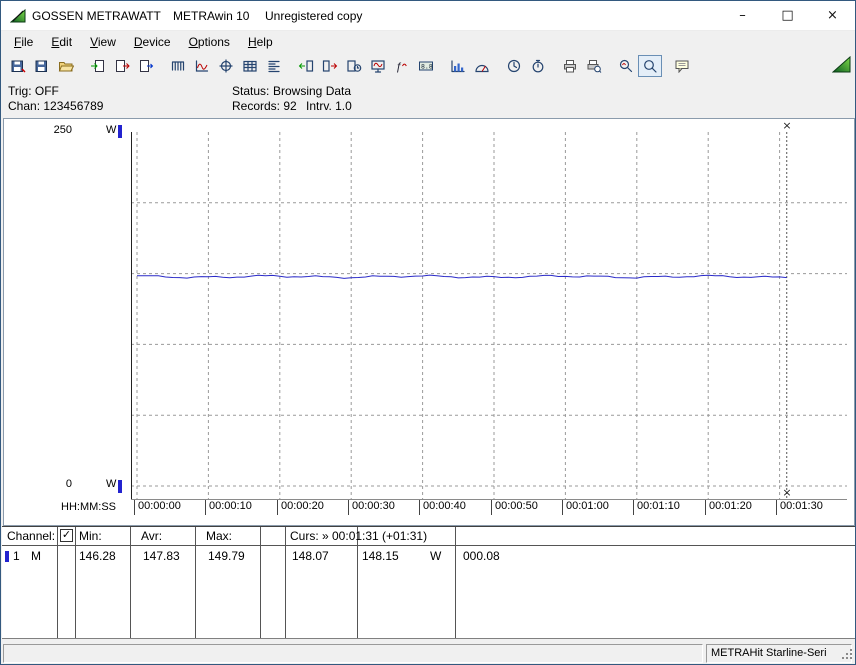  I want to click on x-tick-label: 00:00:40, so click(442, 507).